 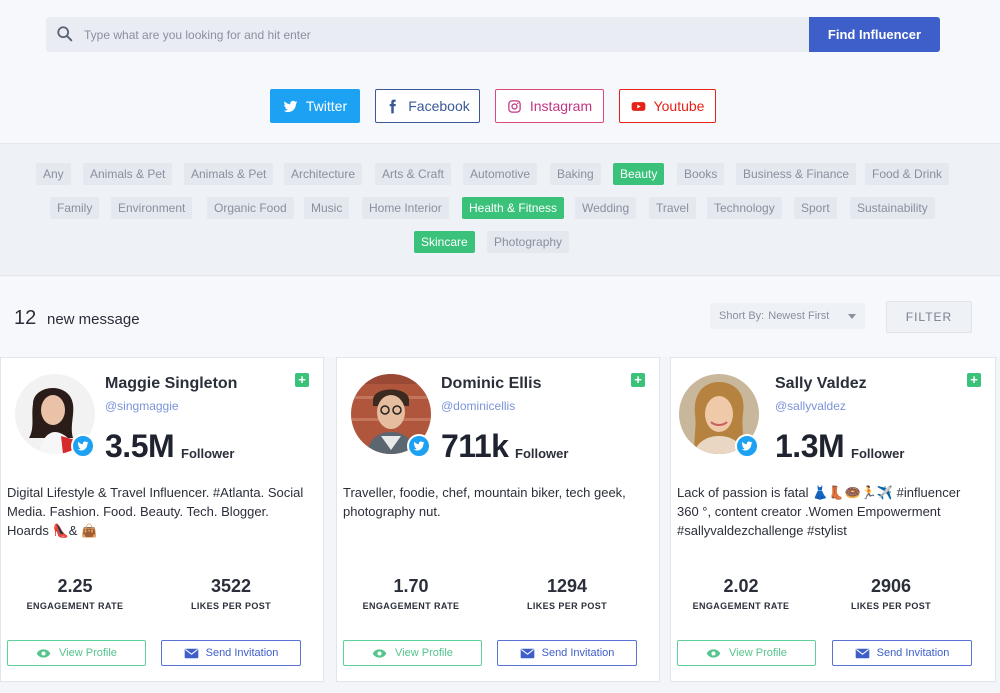 What do you see at coordinates (413, 174) in the screenshot?
I see `category-tag: Arts & Craft` at bounding box center [413, 174].